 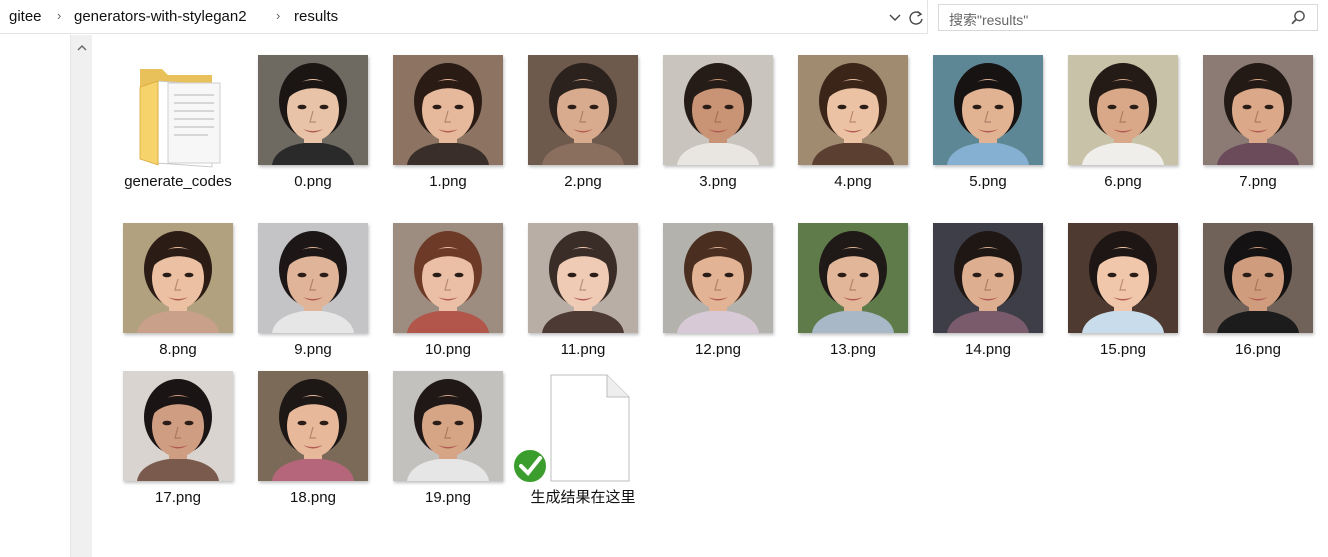 I want to click on file-name-label: 5.png, so click(x=988, y=181).